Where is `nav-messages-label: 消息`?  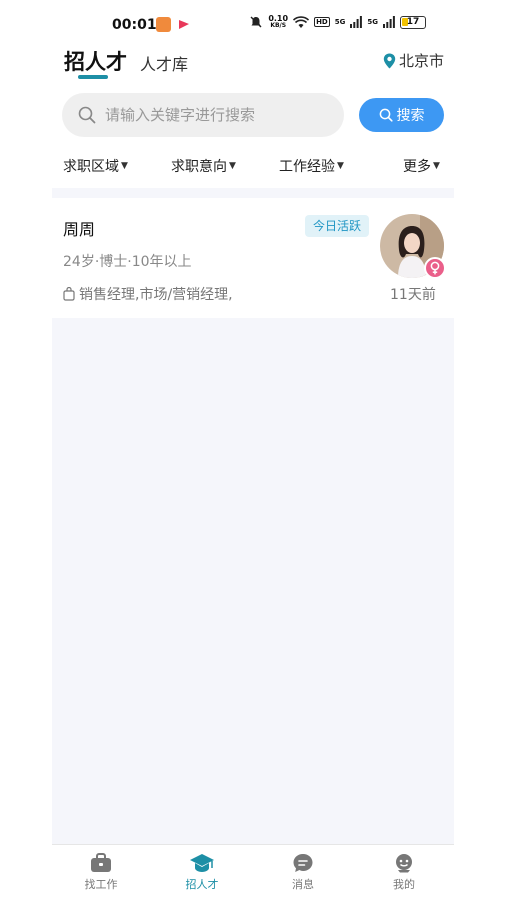 nav-messages-label: 消息 is located at coordinates (303, 884).